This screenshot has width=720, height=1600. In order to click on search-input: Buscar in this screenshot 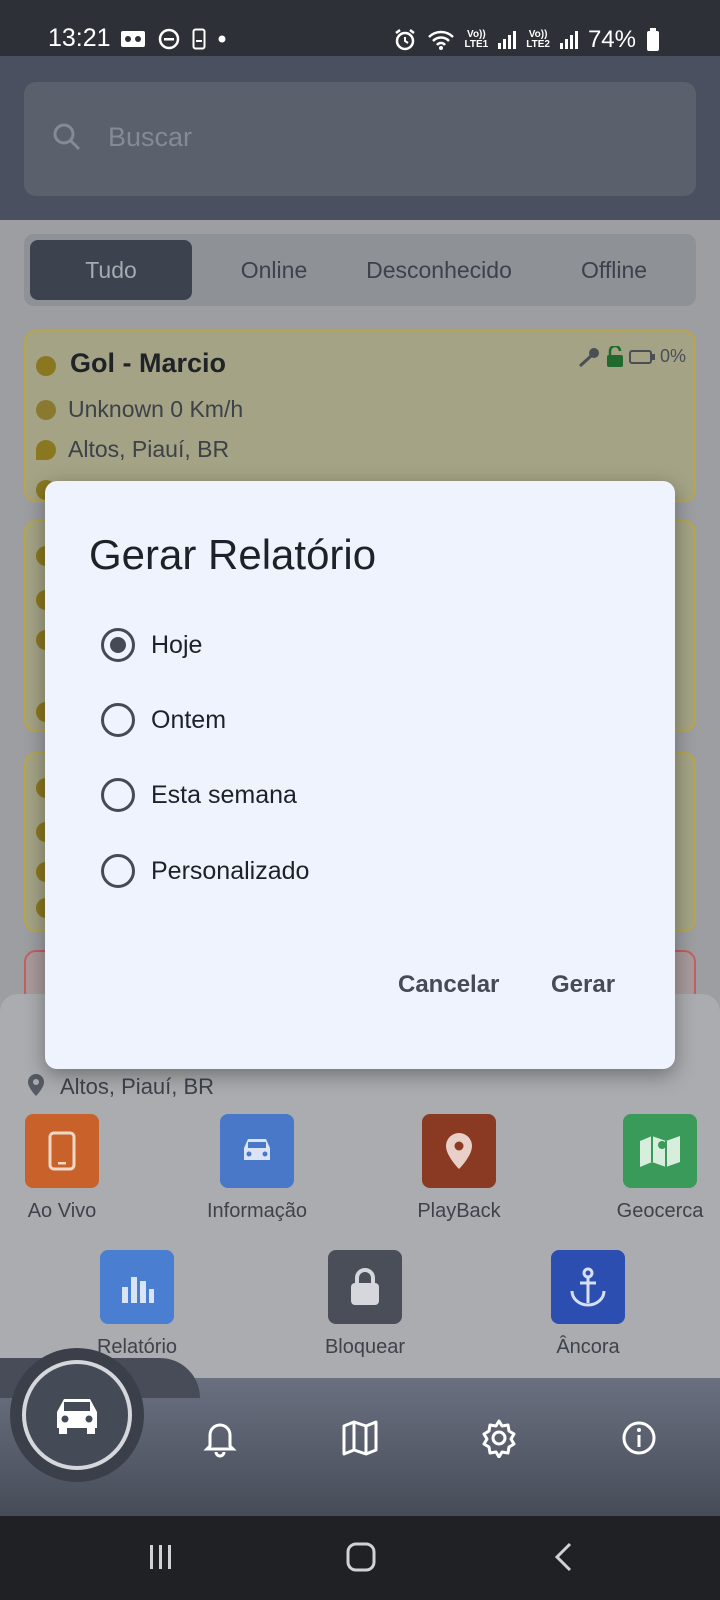, I will do `click(360, 139)`.